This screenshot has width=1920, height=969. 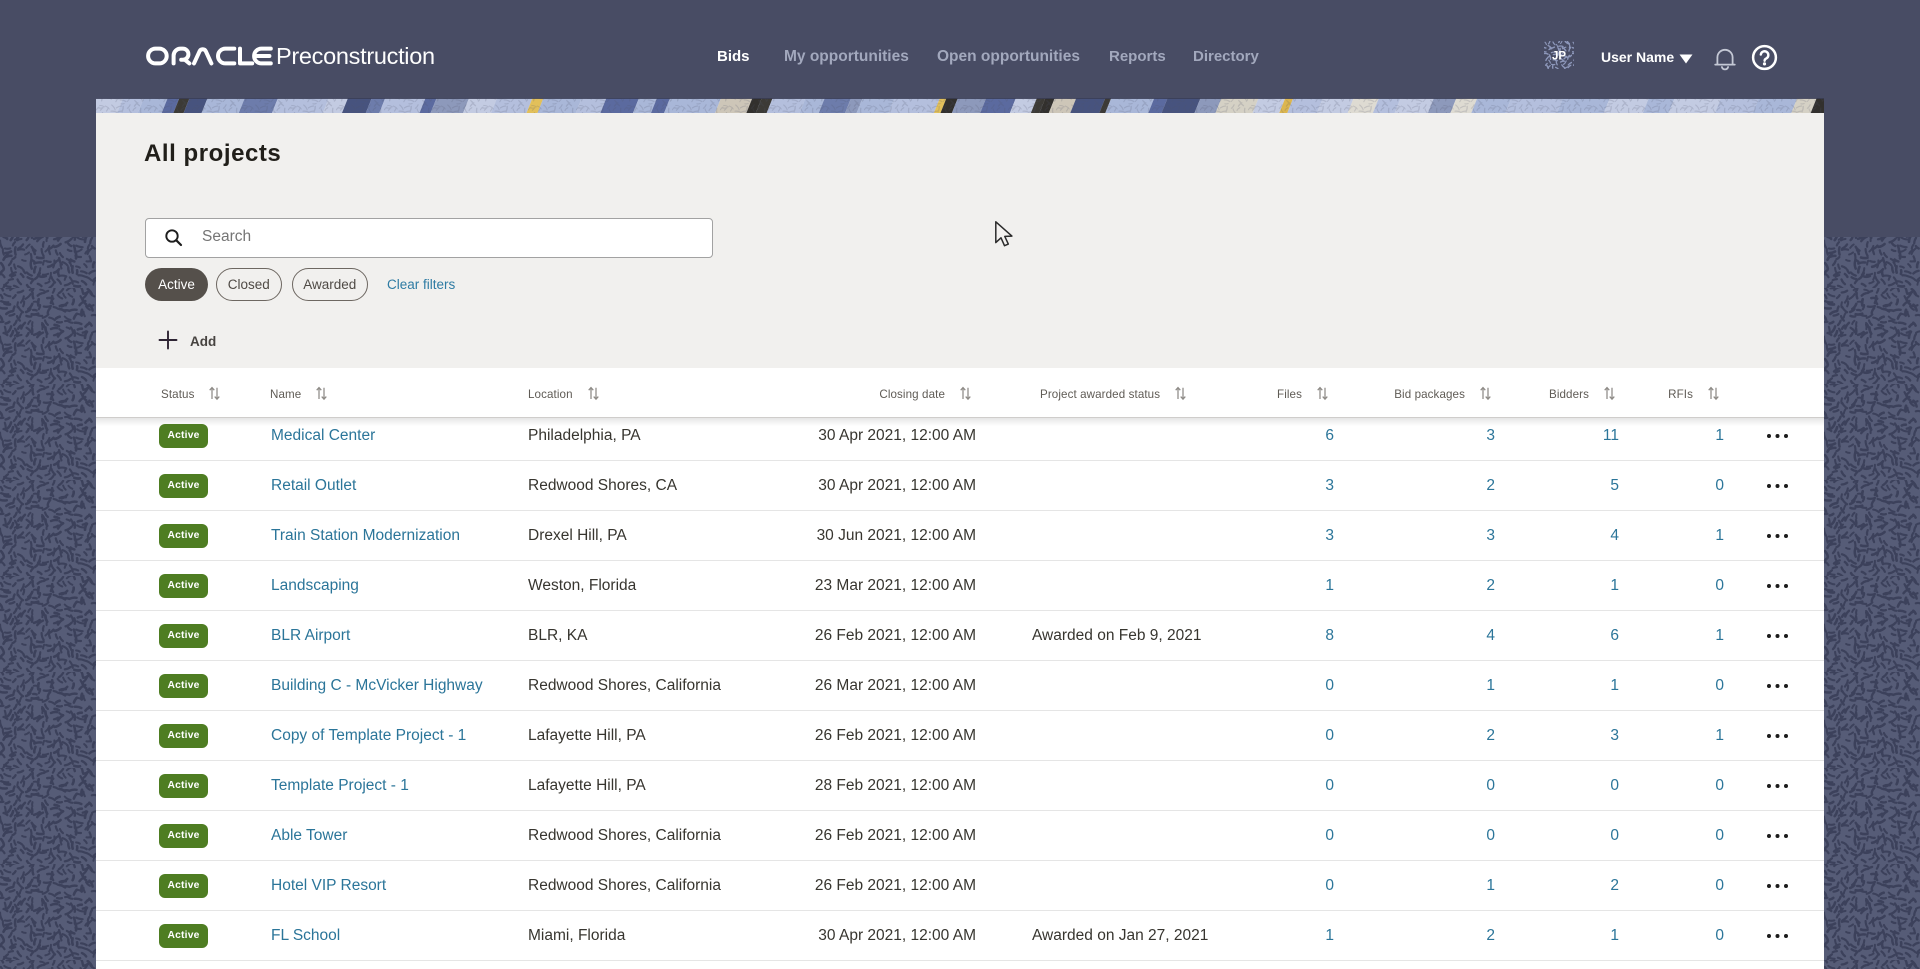 I want to click on svg-text: JP, so click(x=1559, y=57).